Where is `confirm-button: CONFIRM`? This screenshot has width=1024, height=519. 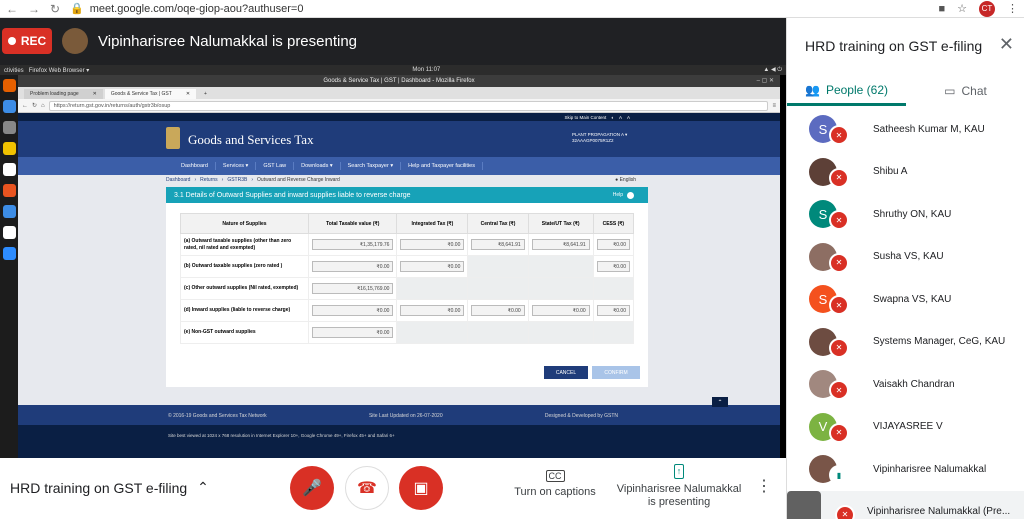 confirm-button: CONFIRM is located at coordinates (616, 372).